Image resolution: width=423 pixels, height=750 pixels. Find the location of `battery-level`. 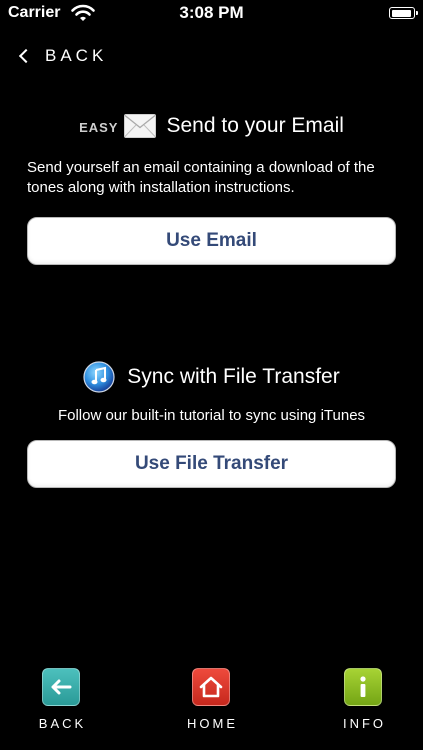

battery-level is located at coordinates (401, 13).